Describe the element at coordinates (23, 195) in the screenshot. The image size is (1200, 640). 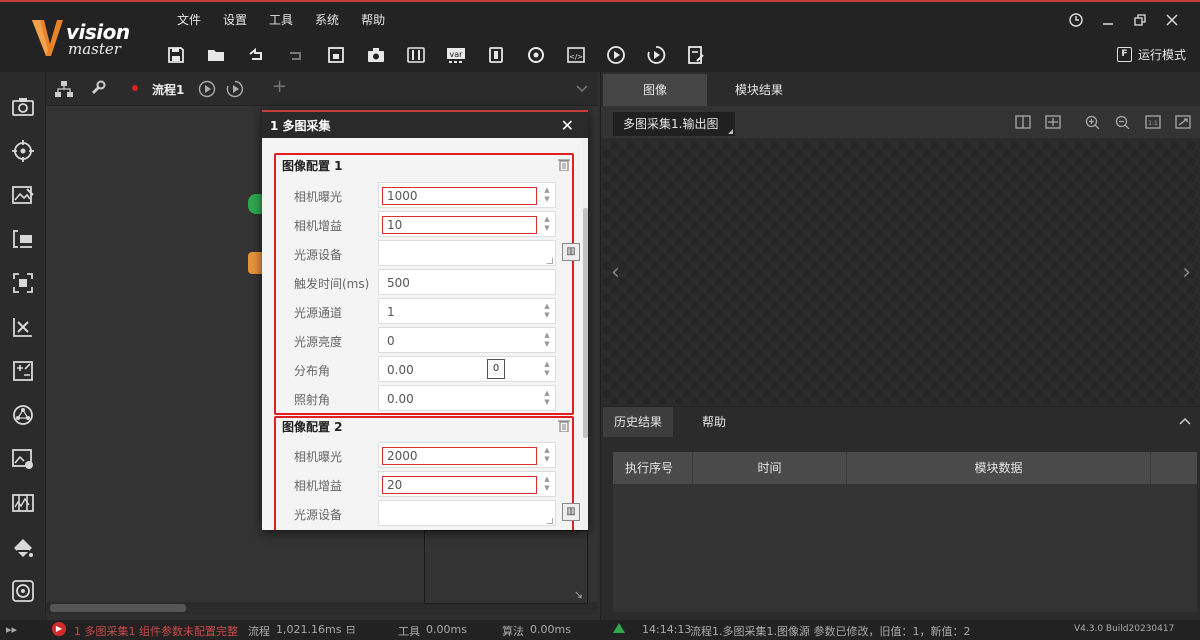
I see `measure-icon` at that location.